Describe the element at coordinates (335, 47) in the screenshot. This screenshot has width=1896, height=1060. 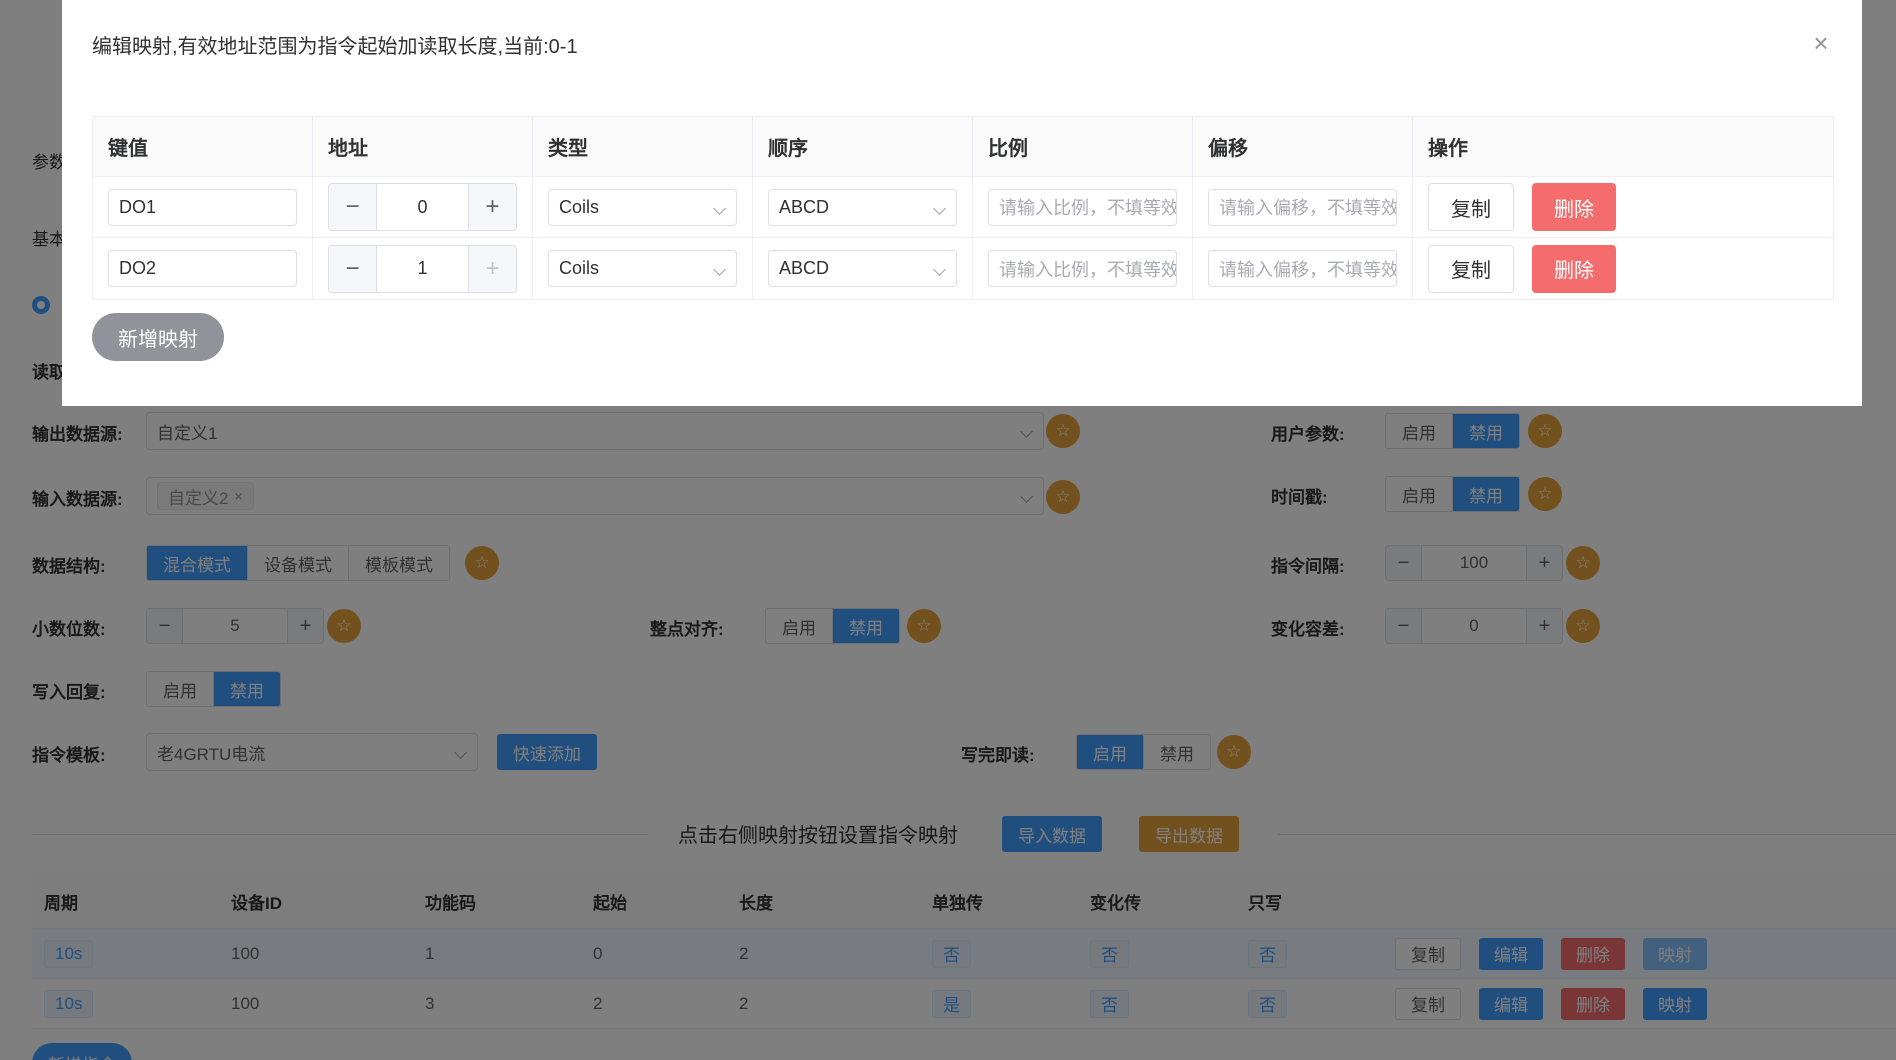
I see `dialog-title: 编辑映射,有效地址范围为指令起始加读取长度,当前:0-1` at that location.